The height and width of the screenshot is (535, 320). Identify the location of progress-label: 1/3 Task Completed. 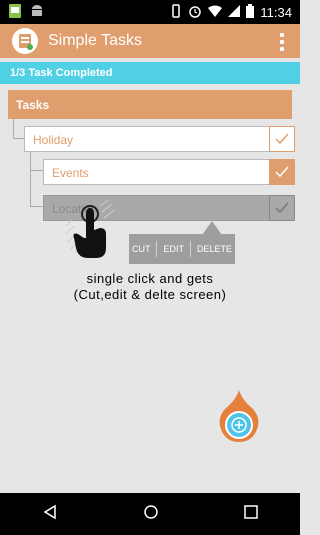
(61, 73).